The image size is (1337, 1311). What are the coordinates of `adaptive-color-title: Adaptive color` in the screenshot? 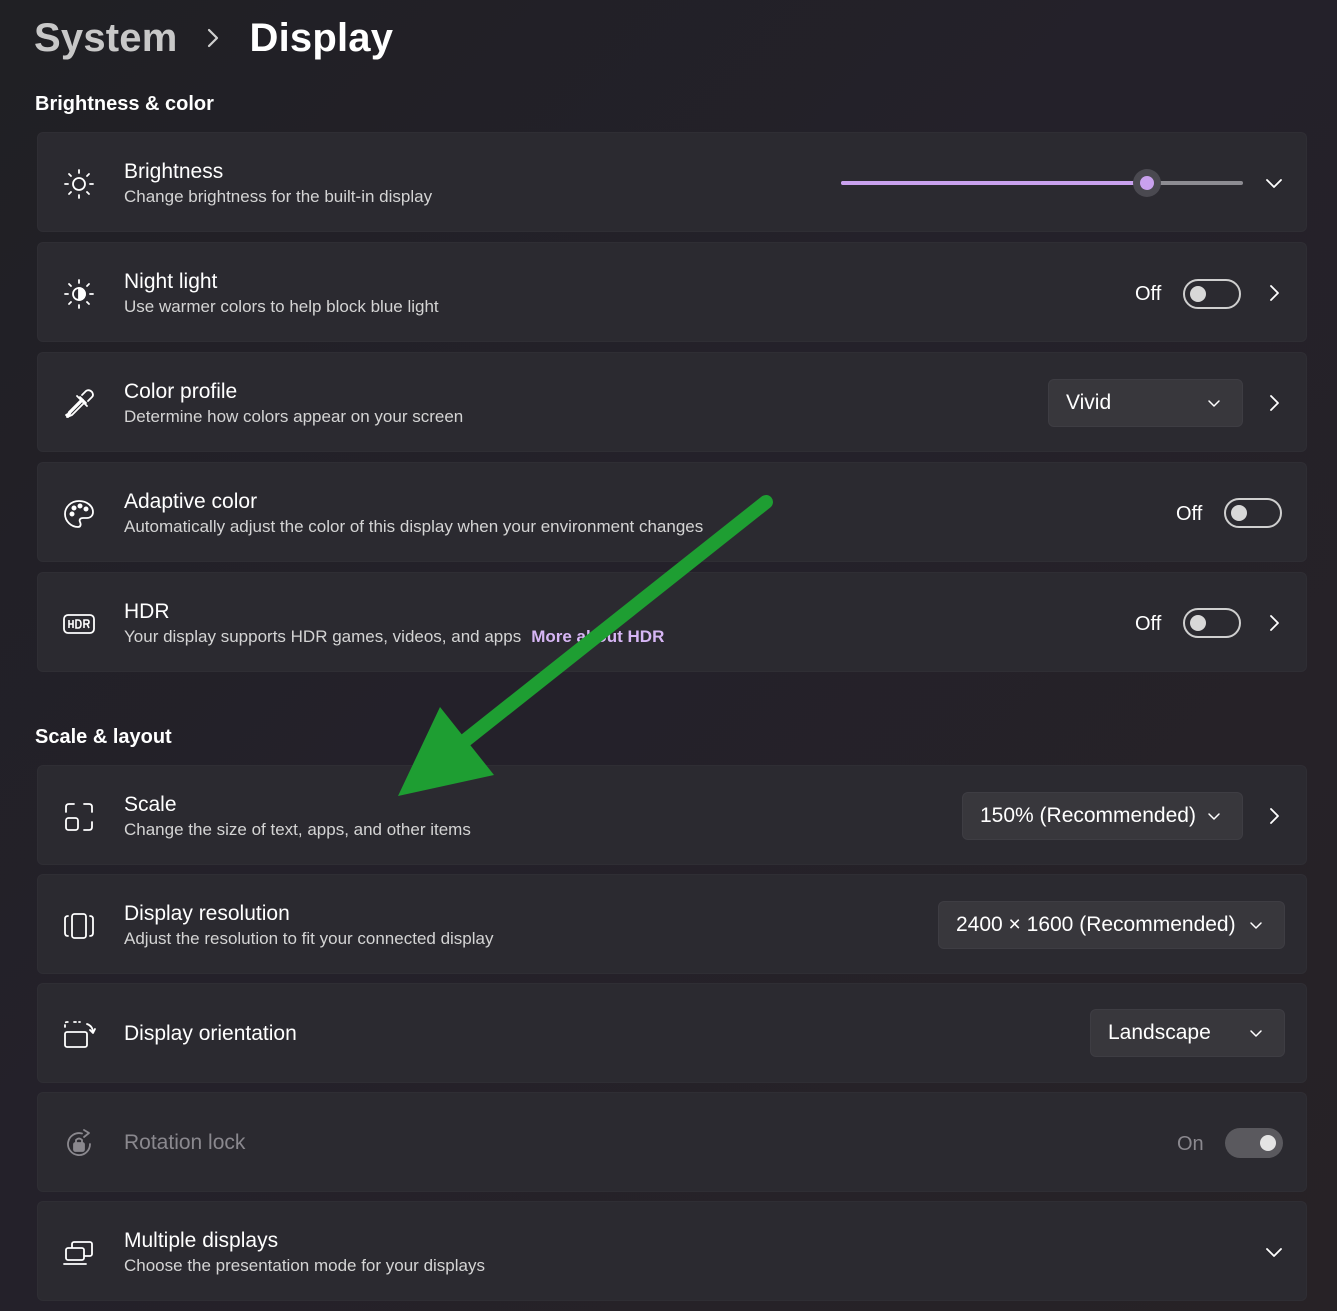 It's located at (191, 501).